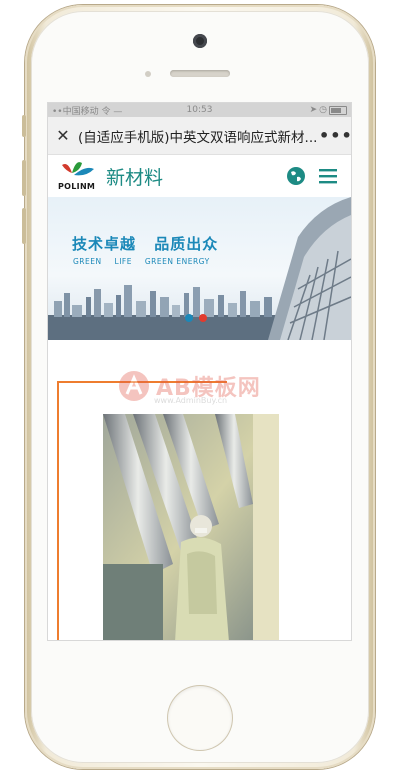 The width and height of the screenshot is (400, 775). What do you see at coordinates (298, 110) in the screenshot?
I see `status-icons: ➤ ◷` at bounding box center [298, 110].